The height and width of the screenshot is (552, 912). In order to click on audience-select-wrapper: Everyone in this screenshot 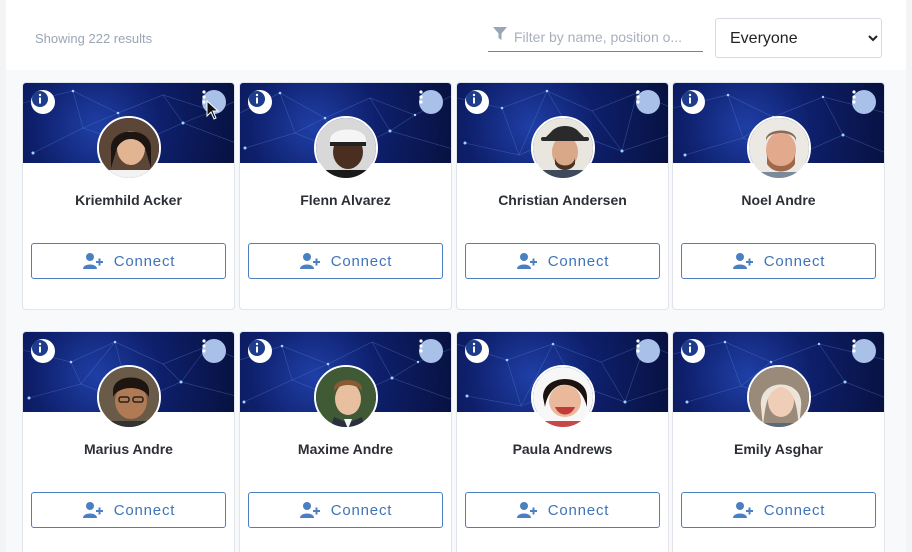, I will do `click(798, 38)`.